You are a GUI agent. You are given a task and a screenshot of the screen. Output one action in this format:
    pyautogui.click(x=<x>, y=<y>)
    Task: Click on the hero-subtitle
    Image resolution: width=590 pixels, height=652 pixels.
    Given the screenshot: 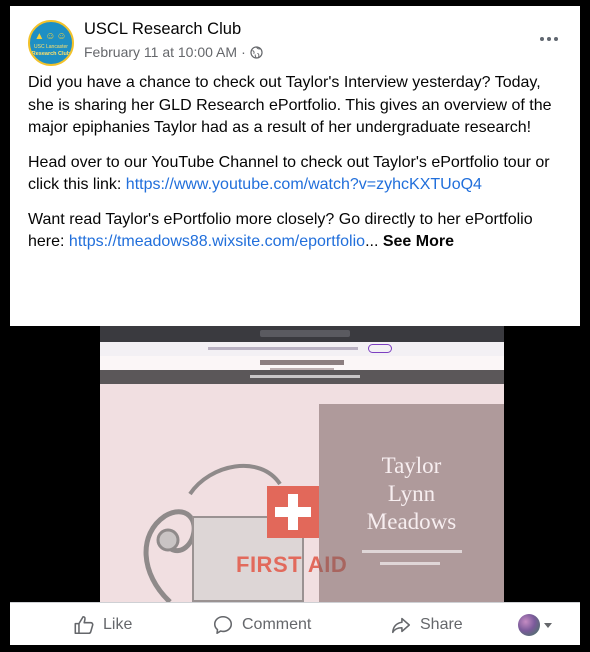 What is the action you would take?
    pyautogui.click(x=412, y=551)
    